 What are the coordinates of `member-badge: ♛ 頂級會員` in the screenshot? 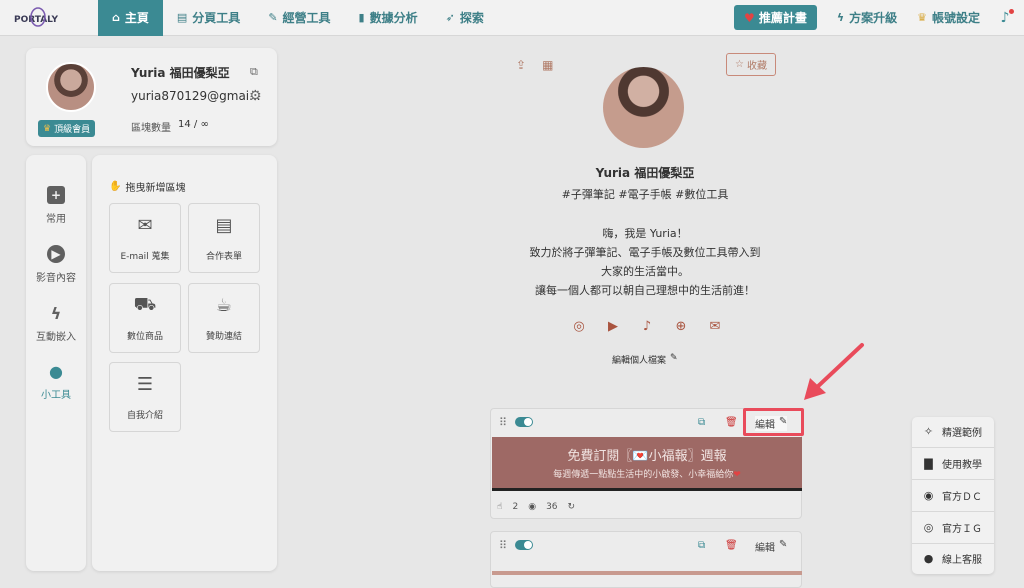 It's located at (67, 128).